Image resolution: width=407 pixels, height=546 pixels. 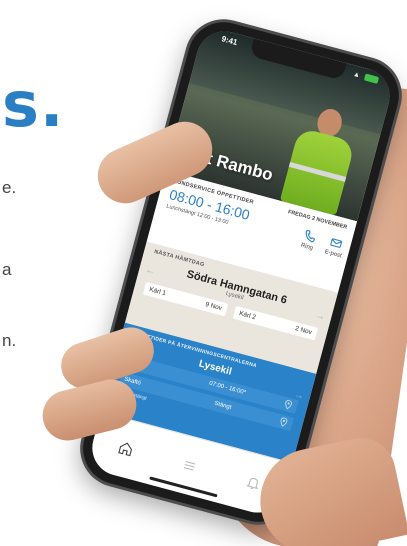 I want to click on background-heading-fragment: s., so click(x=33, y=104).